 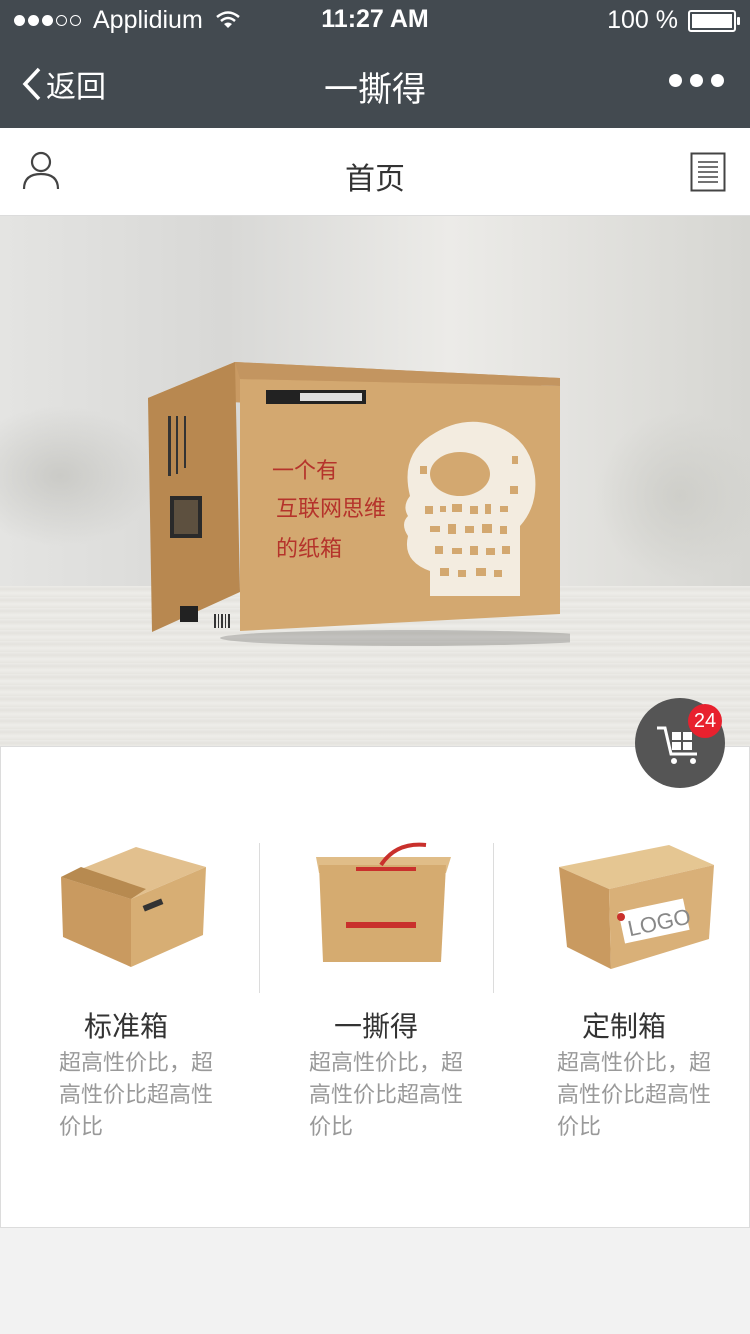 I want to click on page-title: 首页, so click(x=375, y=179).